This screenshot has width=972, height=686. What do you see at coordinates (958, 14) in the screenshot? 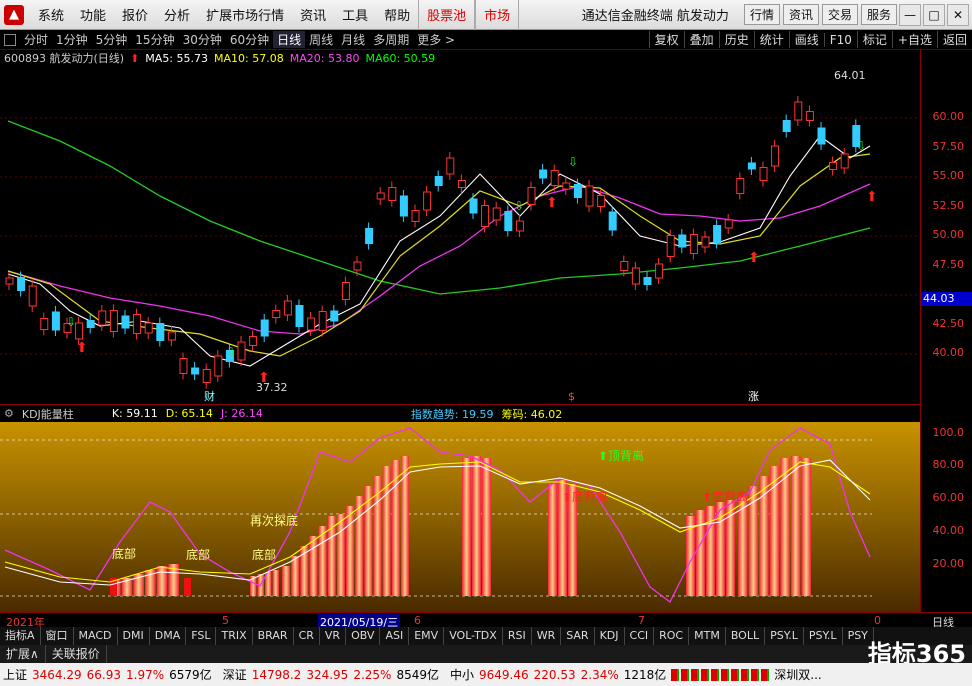
I see `close-icon: ✕` at bounding box center [958, 14].